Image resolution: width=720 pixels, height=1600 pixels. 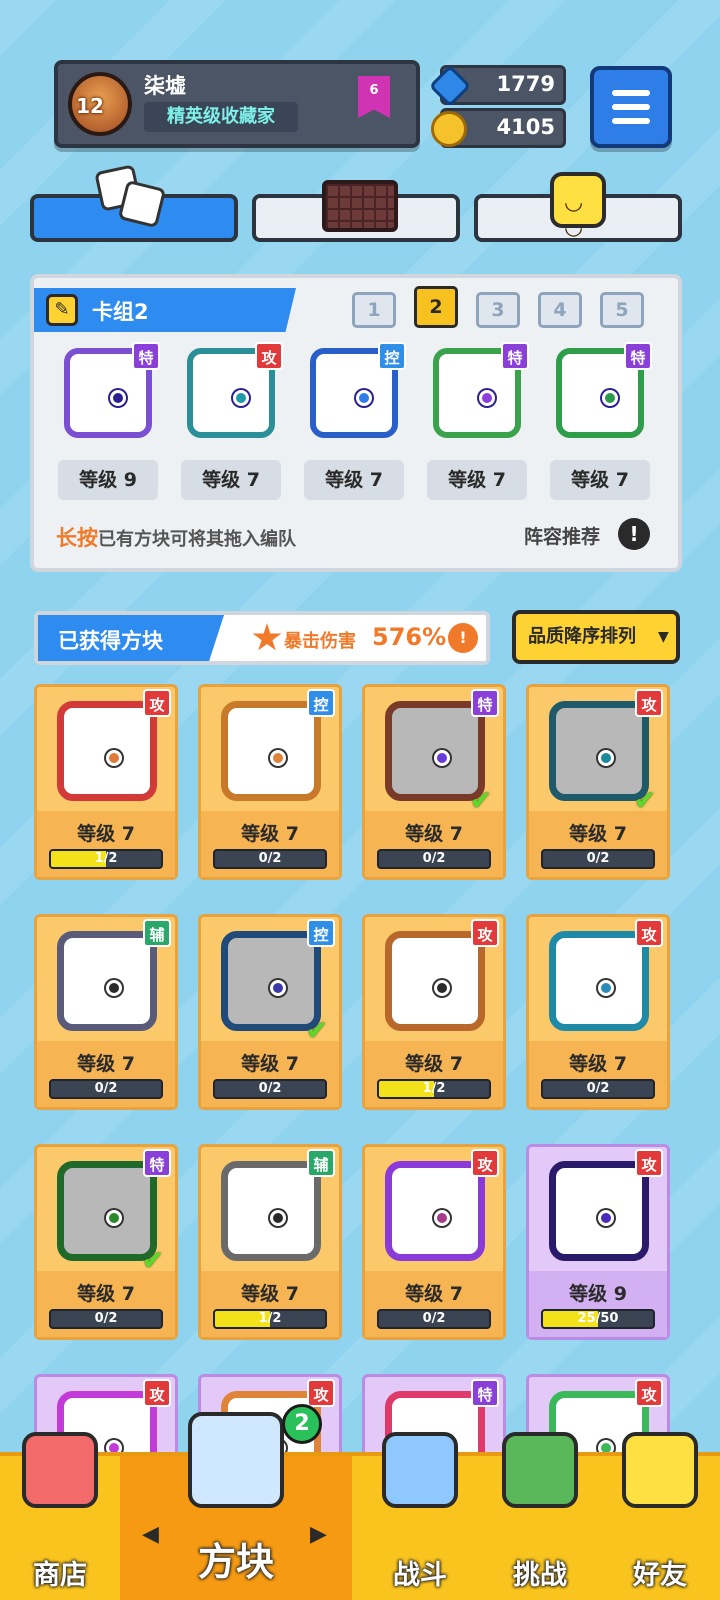 I want to click on shop-icon, so click(x=60, y=1470).